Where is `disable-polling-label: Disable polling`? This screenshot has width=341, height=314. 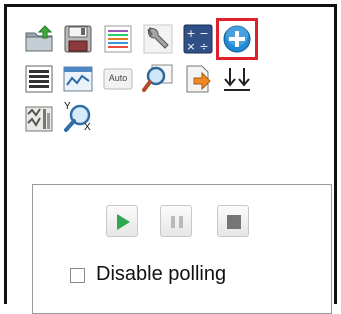 disable-polling-label: Disable polling is located at coordinates (161, 274).